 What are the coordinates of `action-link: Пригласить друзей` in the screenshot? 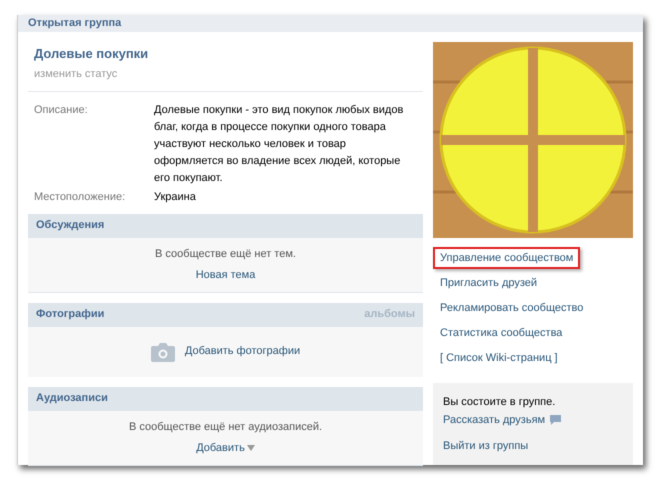 It's located at (488, 283).